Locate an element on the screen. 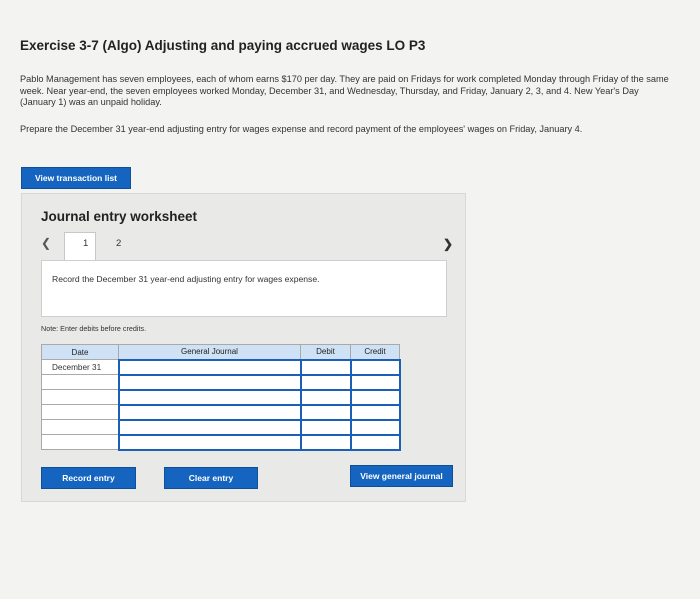 The height and width of the screenshot is (599, 700). tab-2: 2 is located at coordinates (118, 243).